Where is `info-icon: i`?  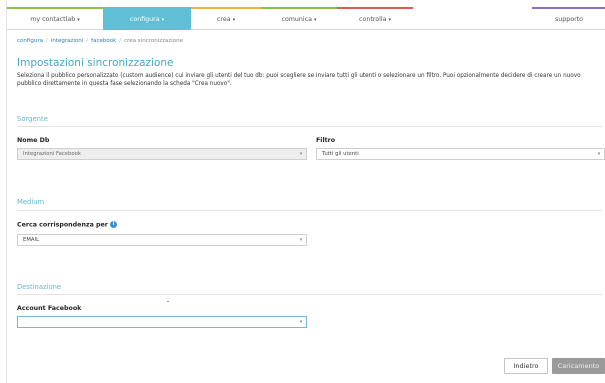 info-icon: i is located at coordinates (113, 224).